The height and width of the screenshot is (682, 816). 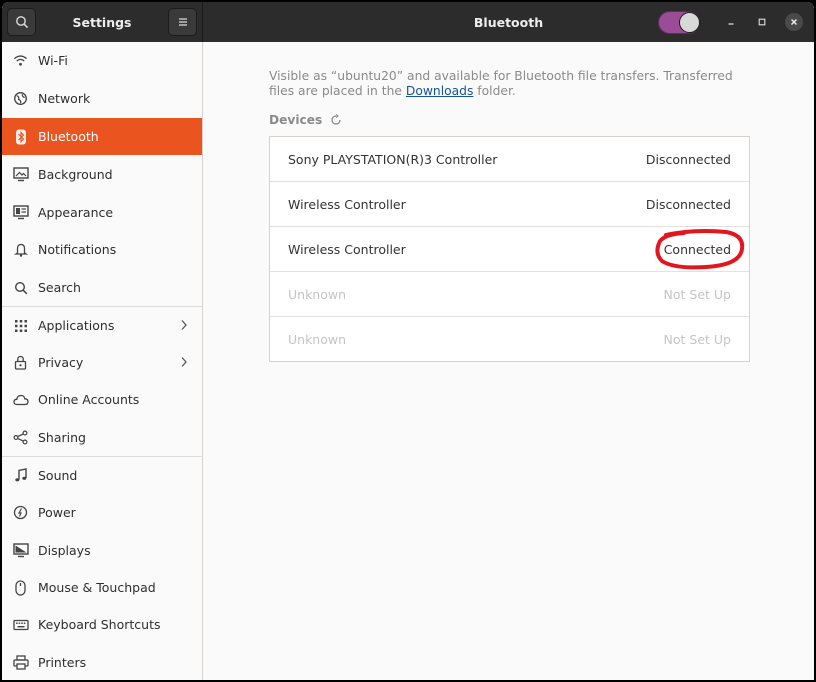 What do you see at coordinates (697, 249) in the screenshot?
I see `device-status: Connected` at bounding box center [697, 249].